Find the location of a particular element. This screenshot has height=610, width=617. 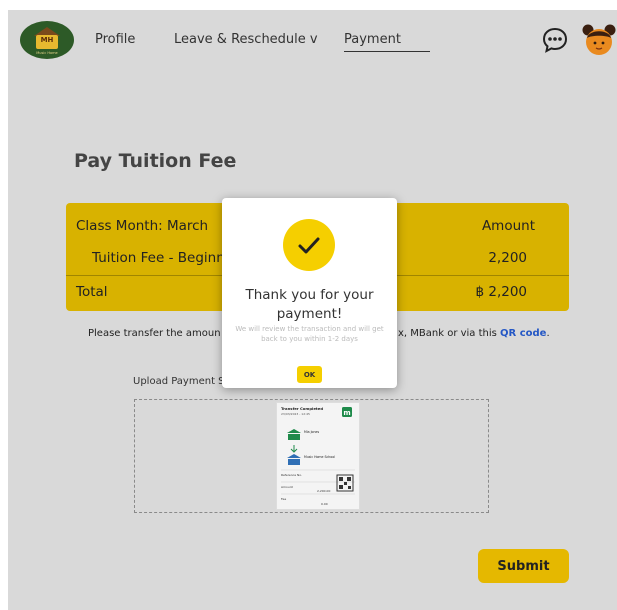

upload-label: Upload Payment S is located at coordinates (179, 381).